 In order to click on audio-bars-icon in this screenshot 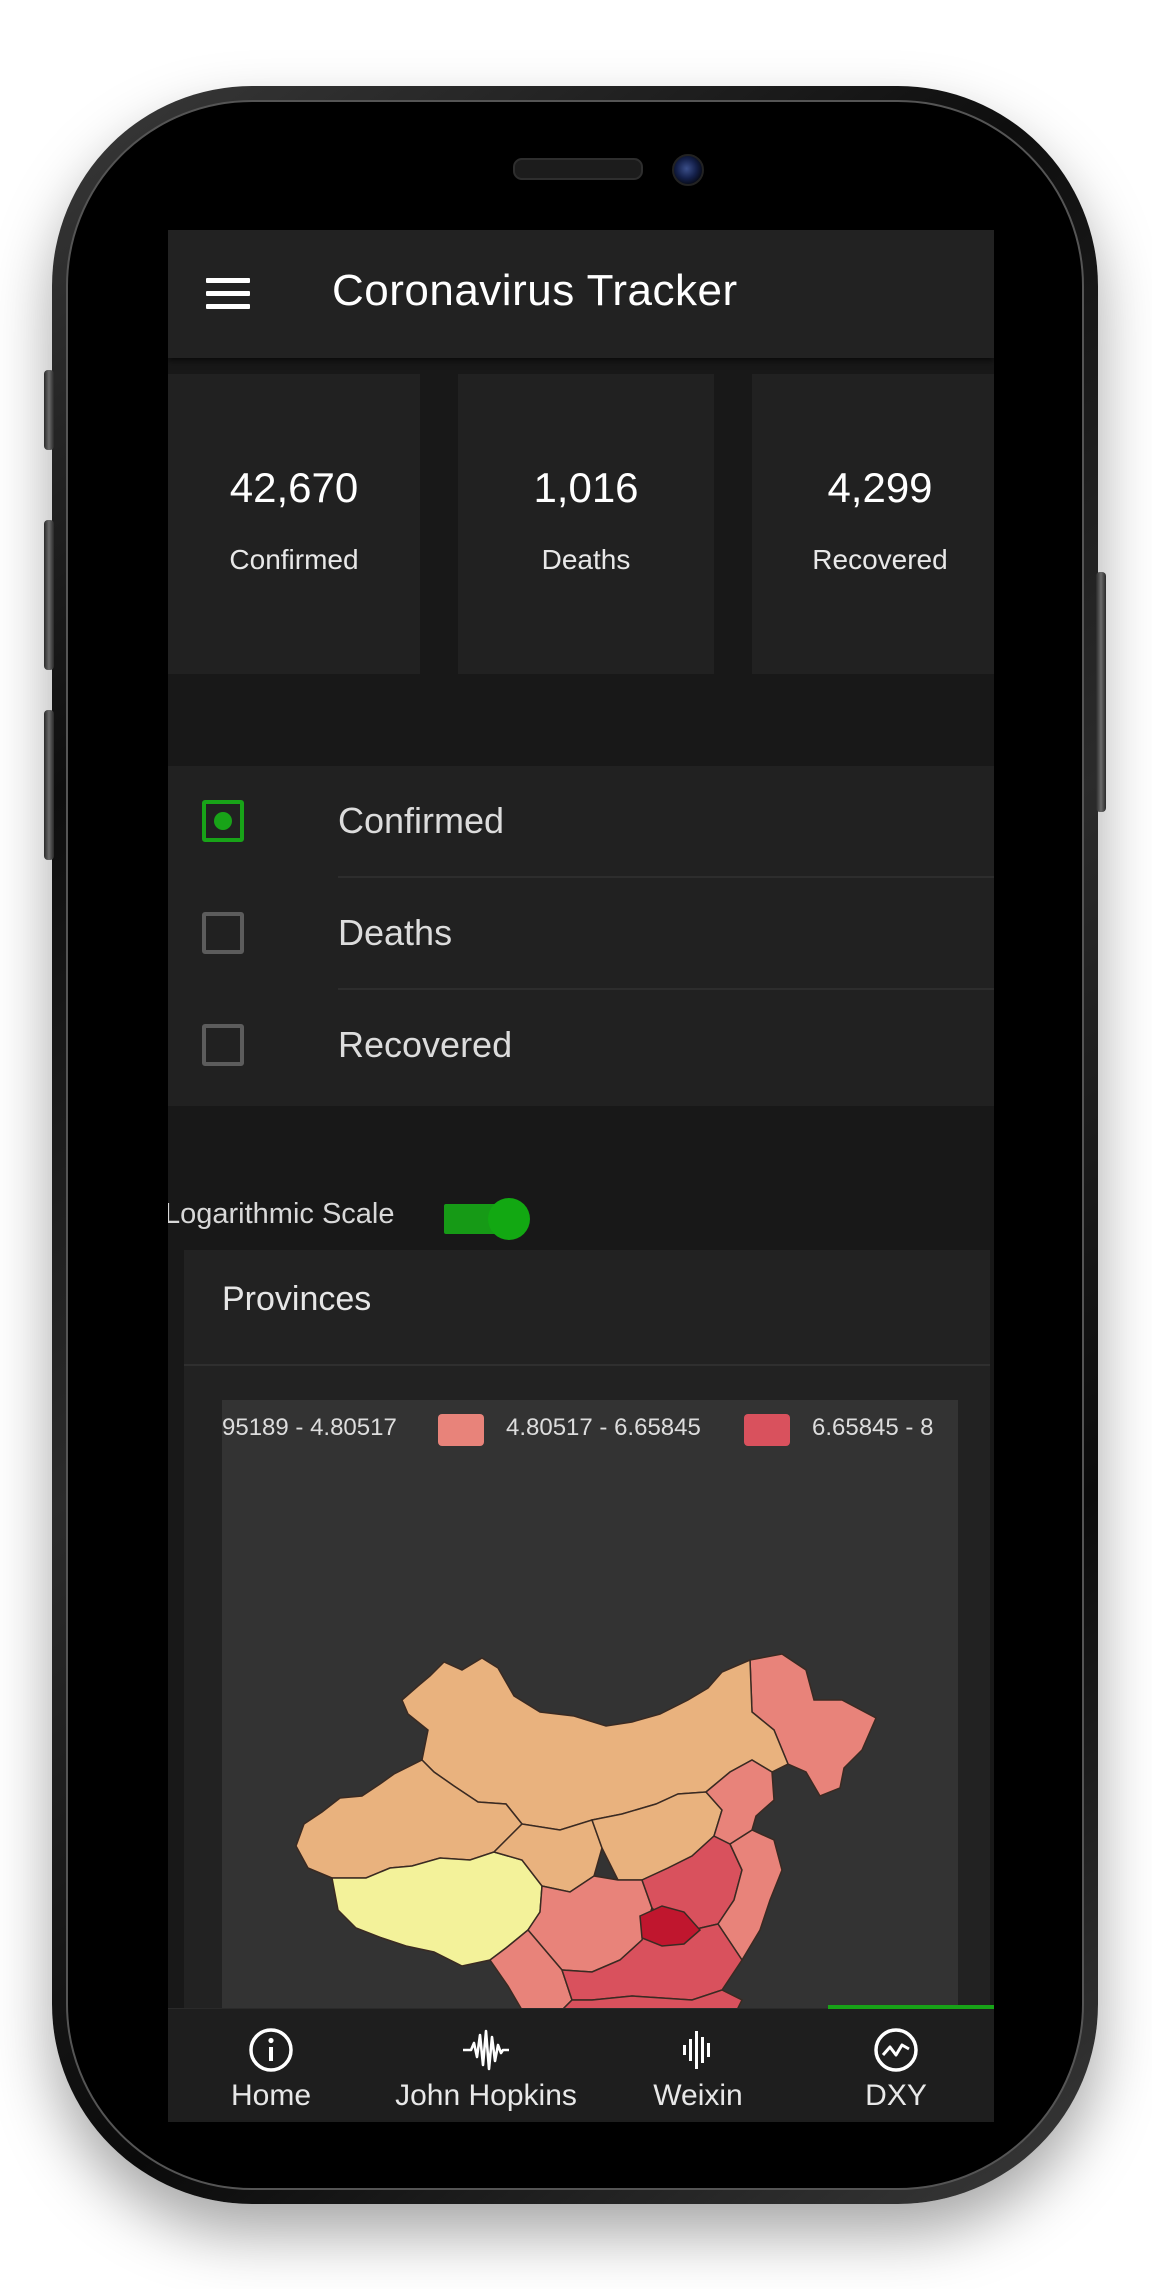, I will do `click(696, 2050)`.